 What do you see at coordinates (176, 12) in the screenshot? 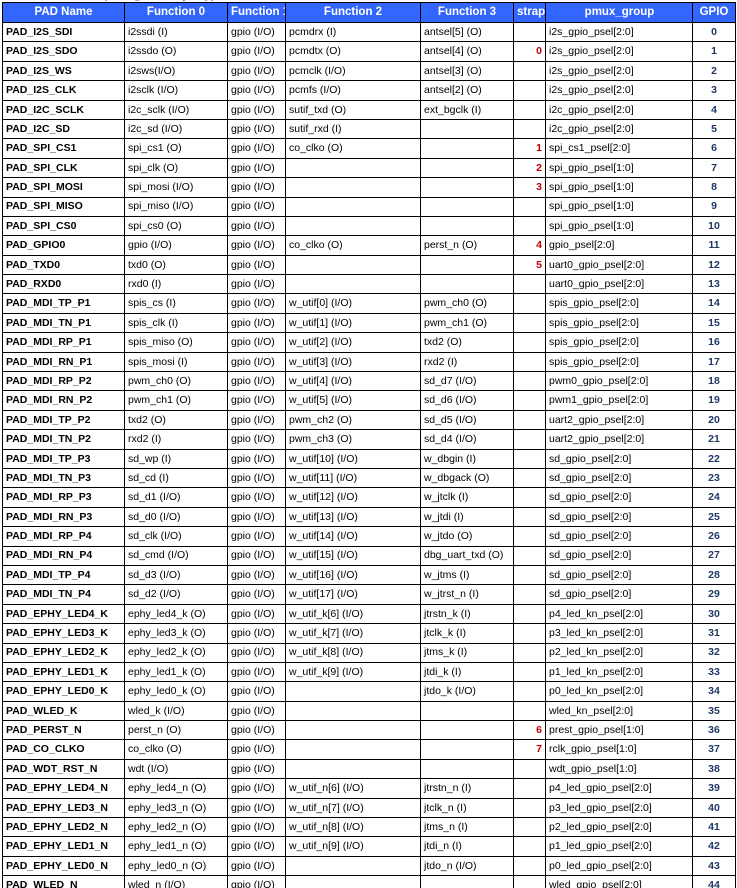
I see `column-header-function-0: Function 0` at bounding box center [176, 12].